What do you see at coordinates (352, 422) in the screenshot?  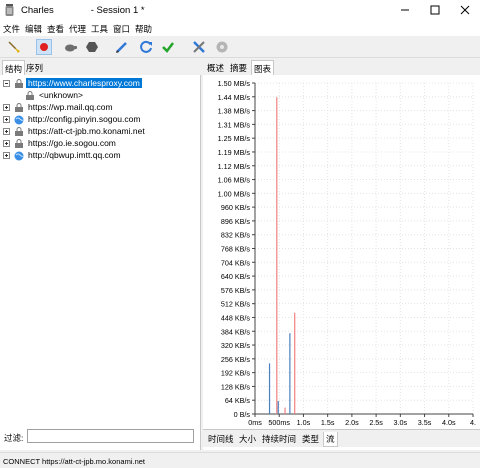 I see `x-tick-label: 2.0s` at bounding box center [352, 422].